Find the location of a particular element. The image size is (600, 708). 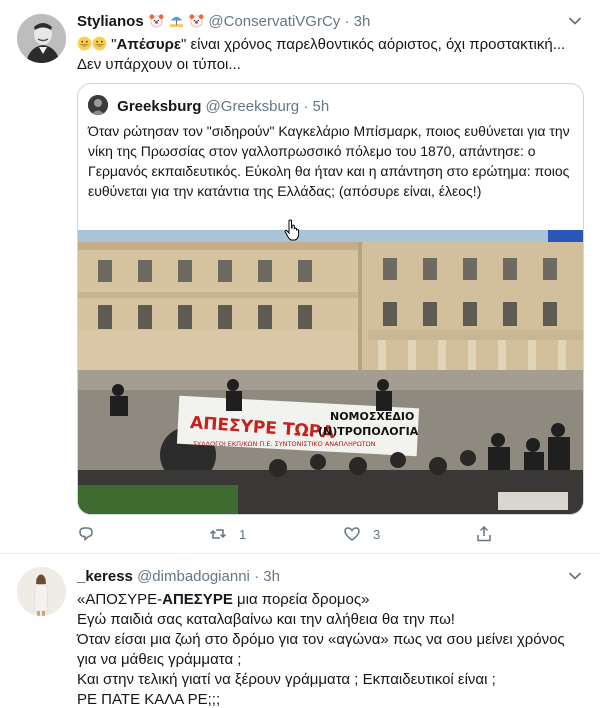

tweet-header: Stylianos @ConservatiVGrCy · 3h is located at coordinates (223, 21).